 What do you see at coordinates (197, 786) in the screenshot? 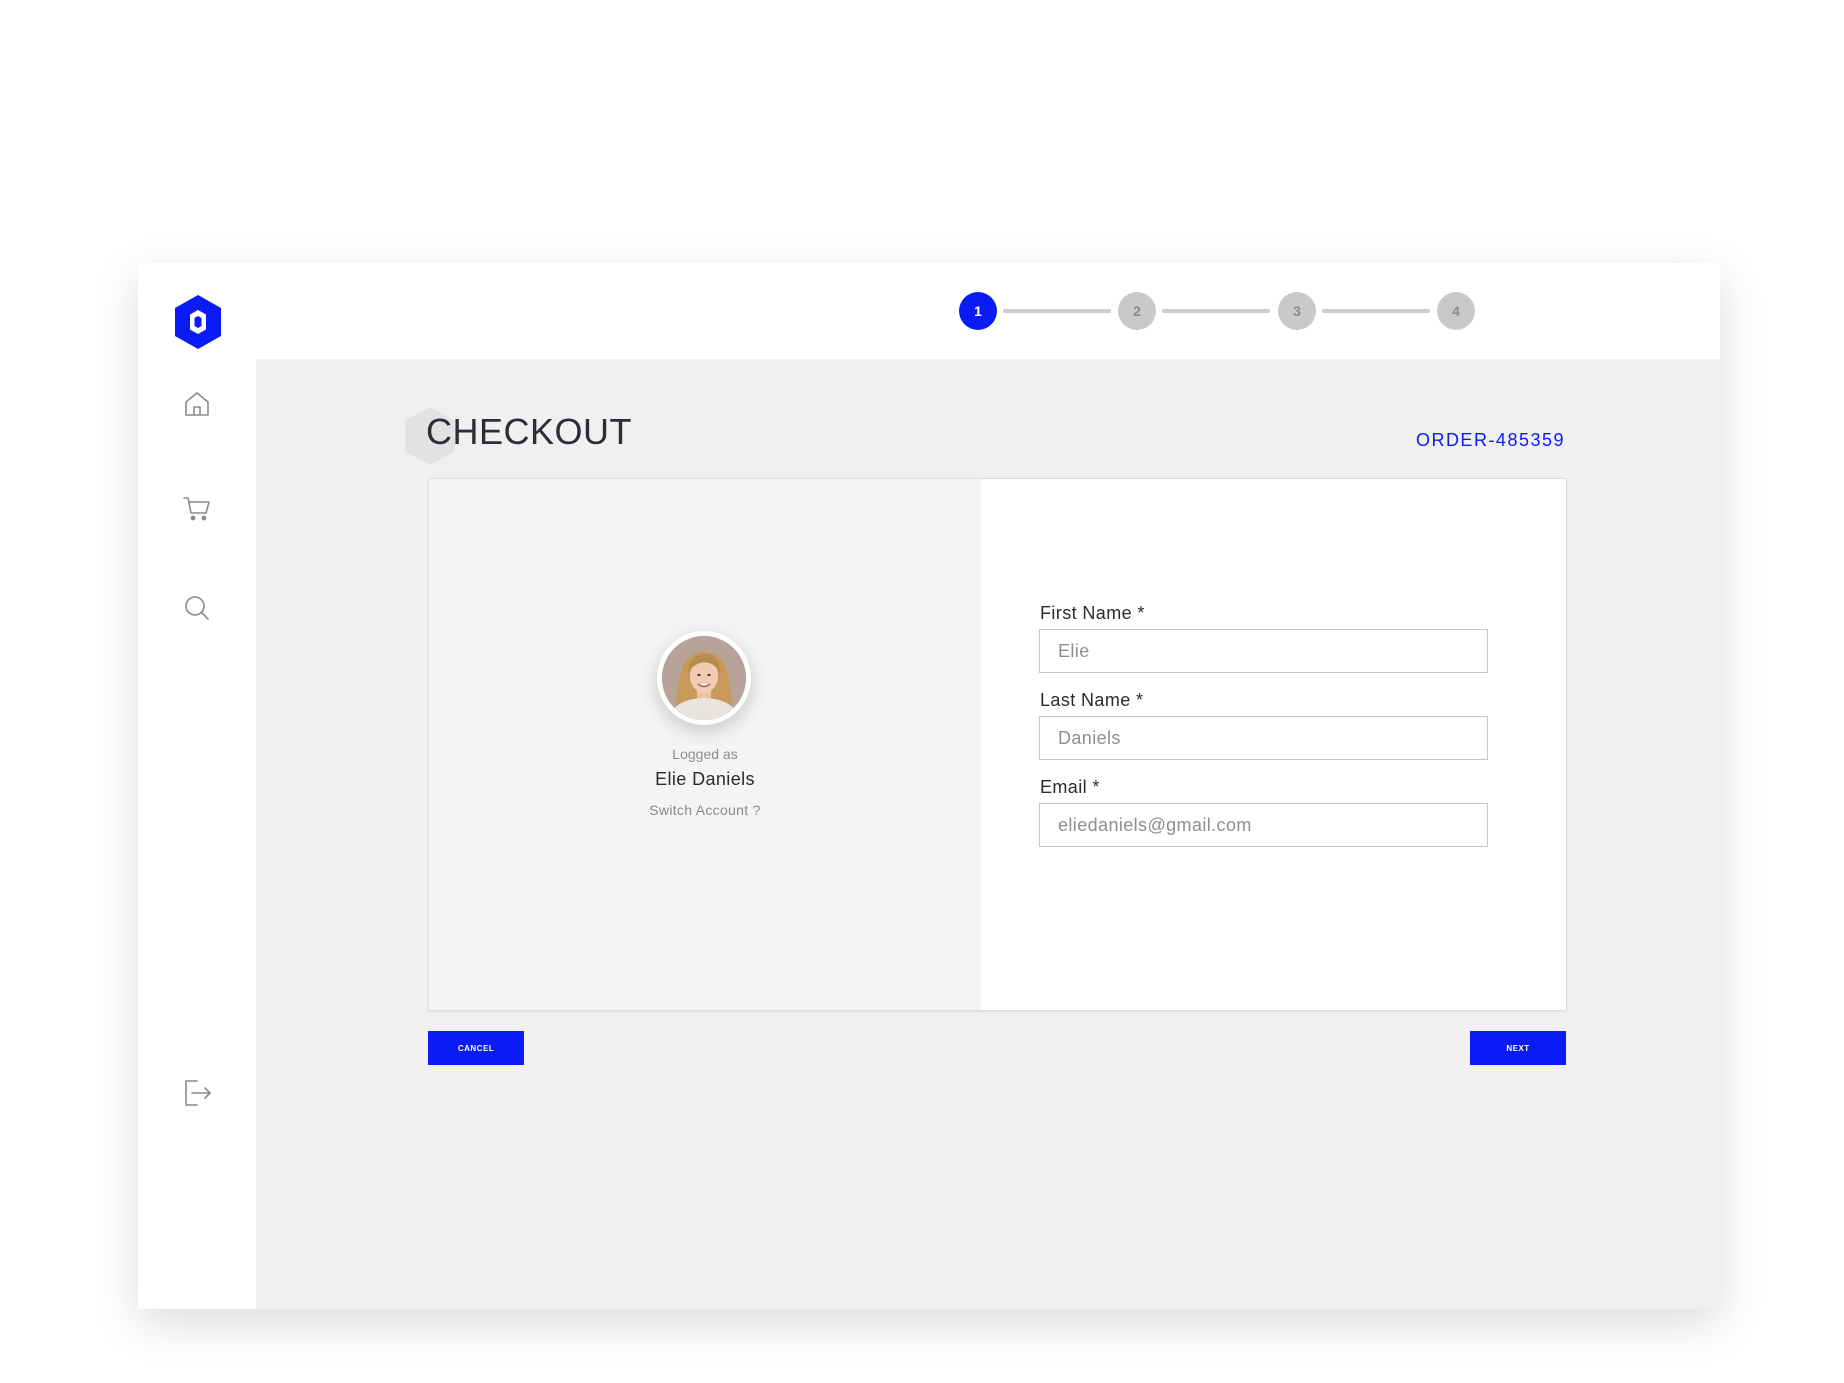
I see `sidebar` at bounding box center [197, 786].